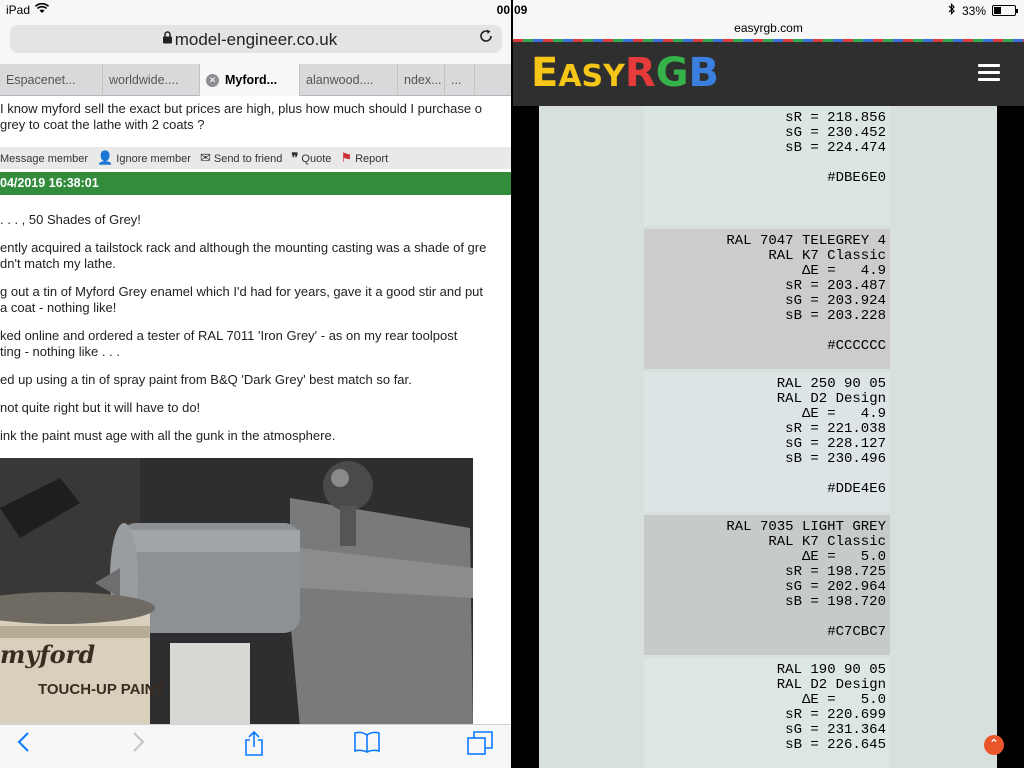  What do you see at coordinates (806, 241) in the screenshot?
I see `color-detail-line: RAL 7047 TELEGREY 4` at bounding box center [806, 241].